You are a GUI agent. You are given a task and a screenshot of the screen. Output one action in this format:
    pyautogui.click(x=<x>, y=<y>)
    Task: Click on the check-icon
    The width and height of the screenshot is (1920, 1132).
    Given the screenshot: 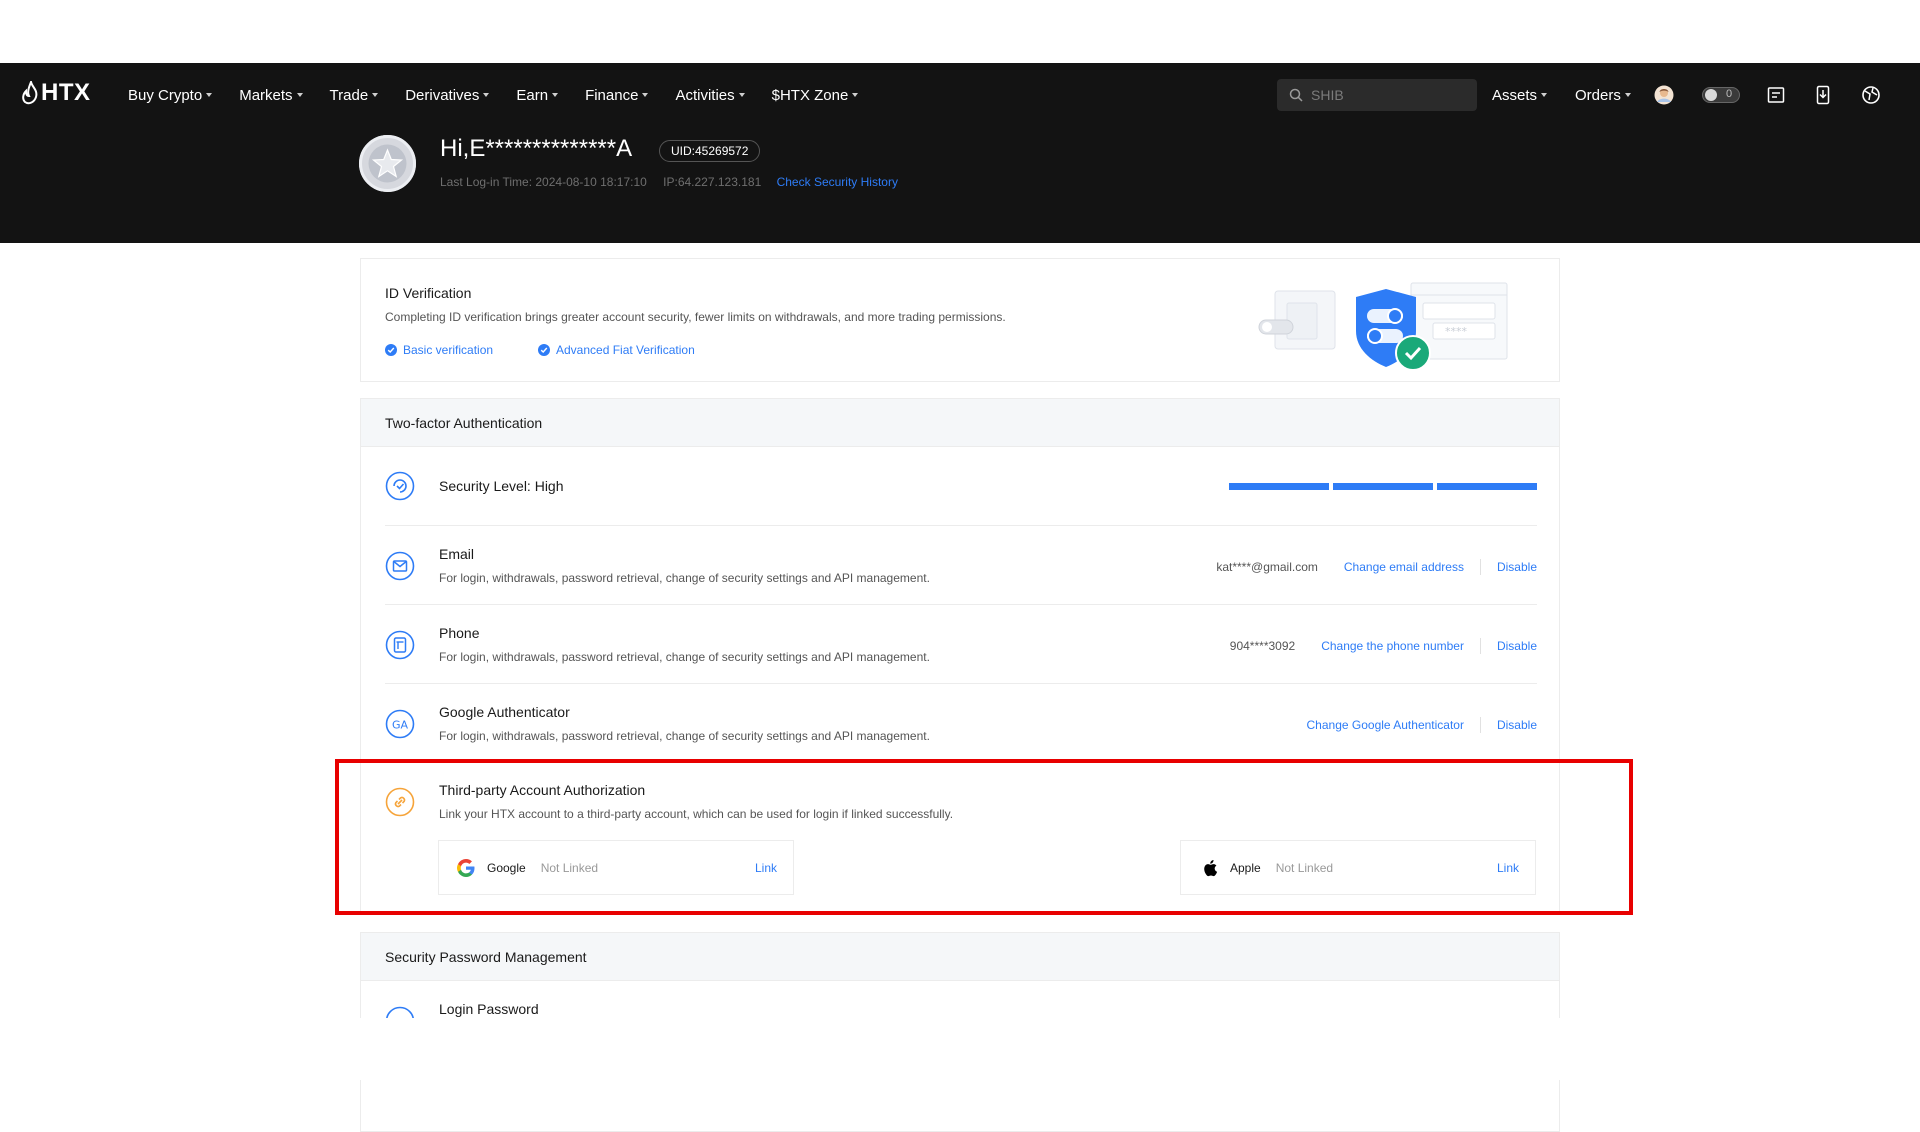 What is the action you would take?
    pyautogui.click(x=544, y=350)
    